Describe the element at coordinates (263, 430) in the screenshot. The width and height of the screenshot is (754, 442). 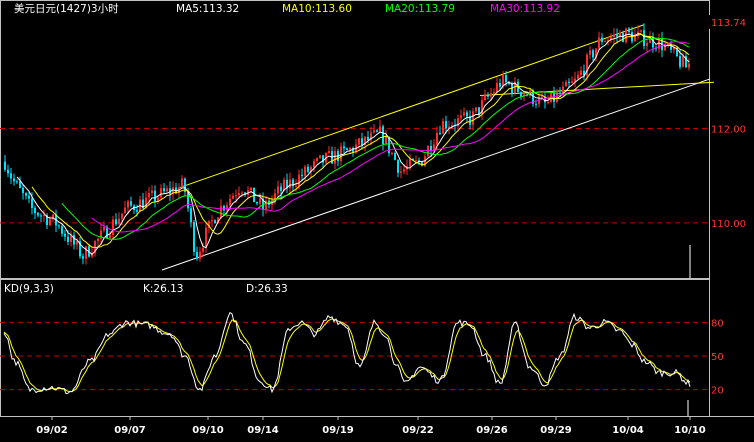
I see `time-tick-label: 09/14` at that location.